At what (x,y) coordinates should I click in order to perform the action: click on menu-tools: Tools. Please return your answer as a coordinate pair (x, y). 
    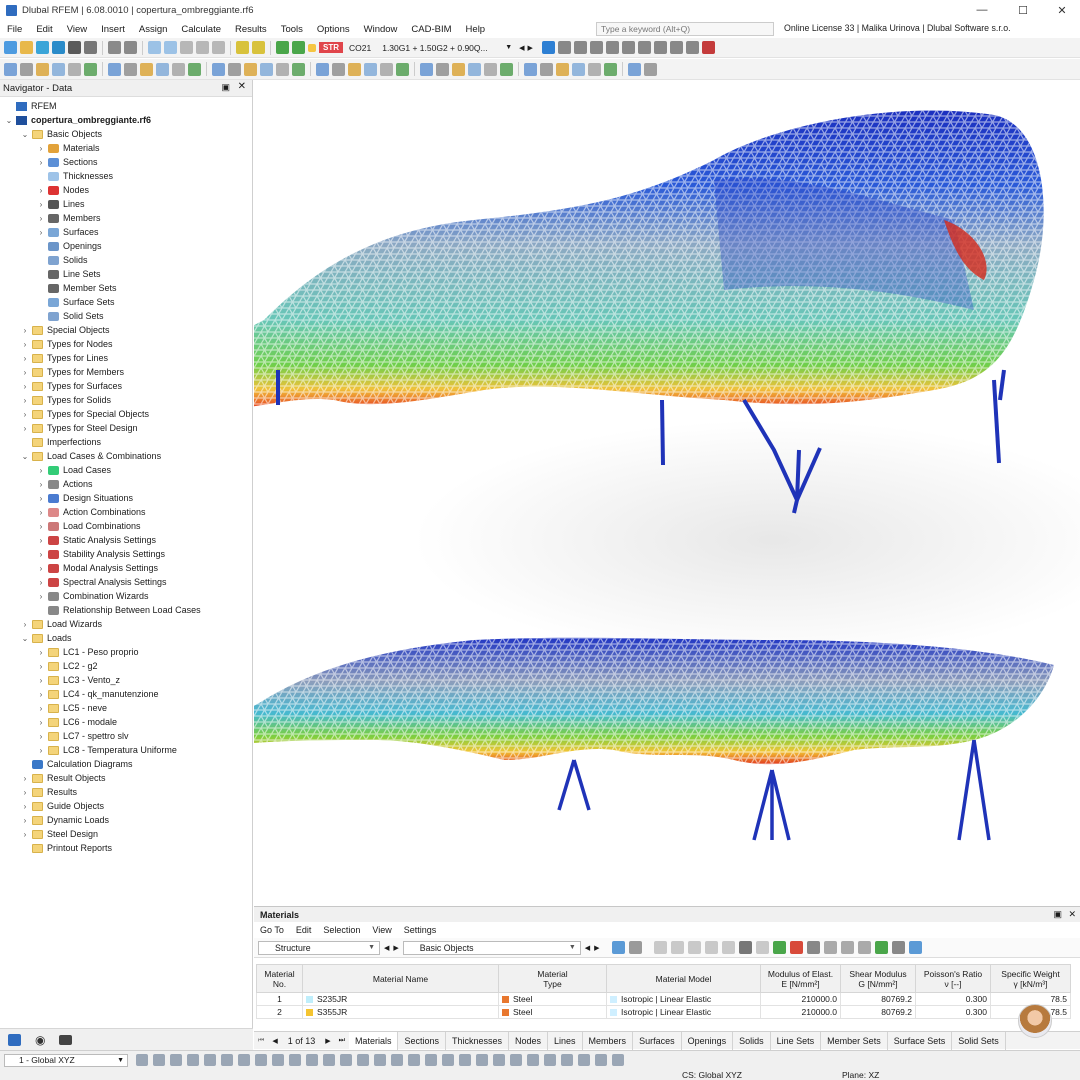
    Looking at the image, I should click on (292, 29).